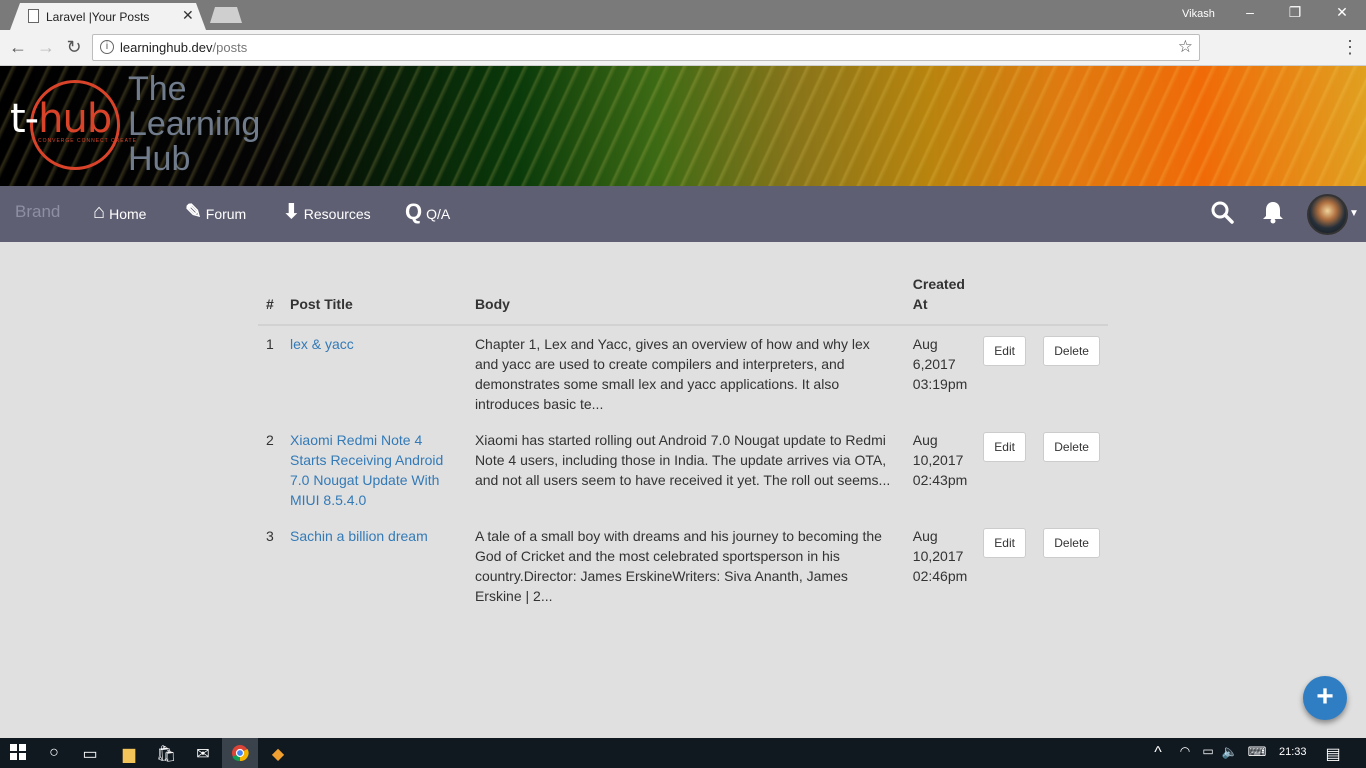 The image size is (1366, 768). I want to click on header-delete, so click(1071, 298).